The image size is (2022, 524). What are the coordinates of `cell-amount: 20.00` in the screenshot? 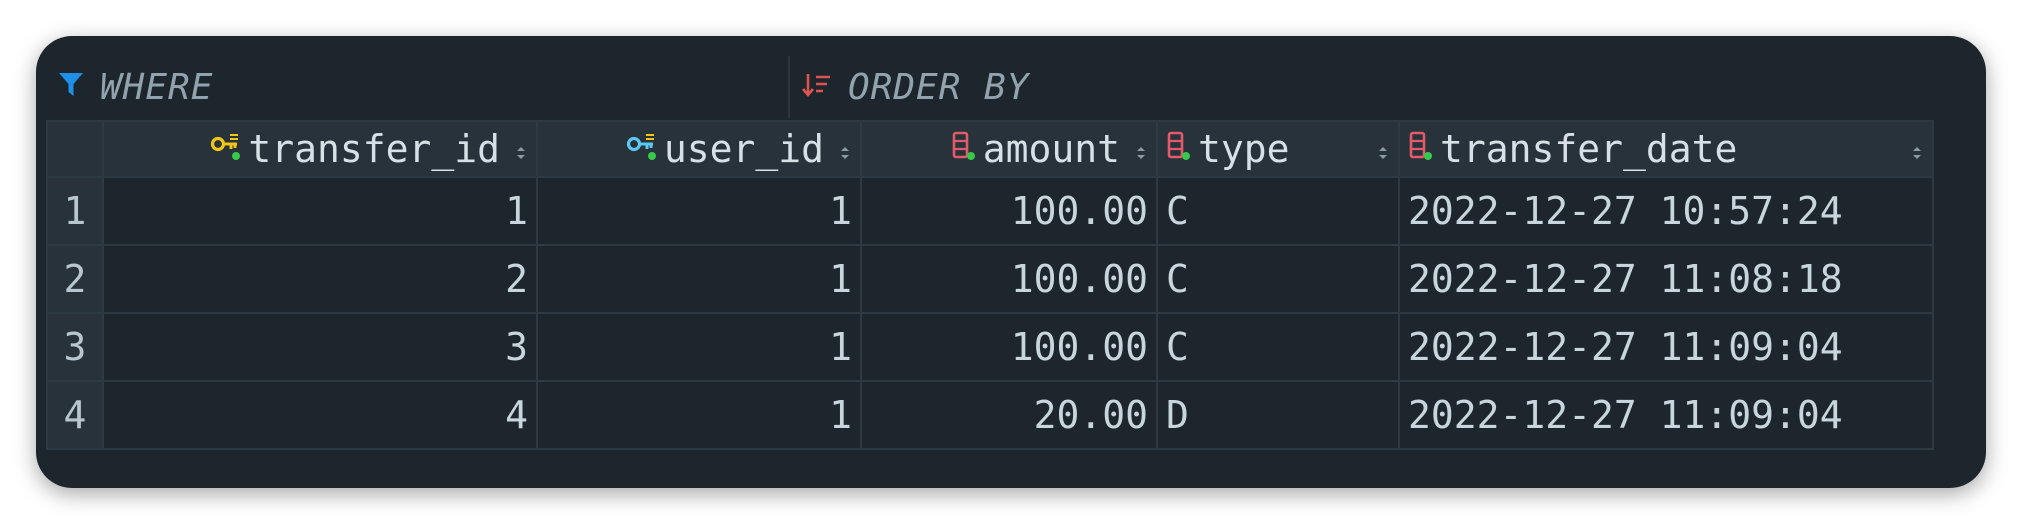 It's located at (1009, 415).